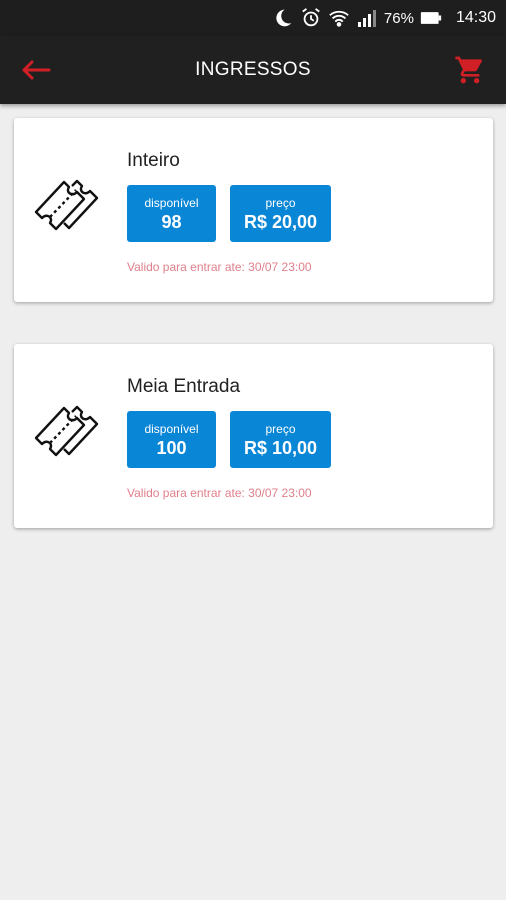 The height and width of the screenshot is (900, 506). What do you see at coordinates (339, 18) in the screenshot?
I see `wifi-icon` at bounding box center [339, 18].